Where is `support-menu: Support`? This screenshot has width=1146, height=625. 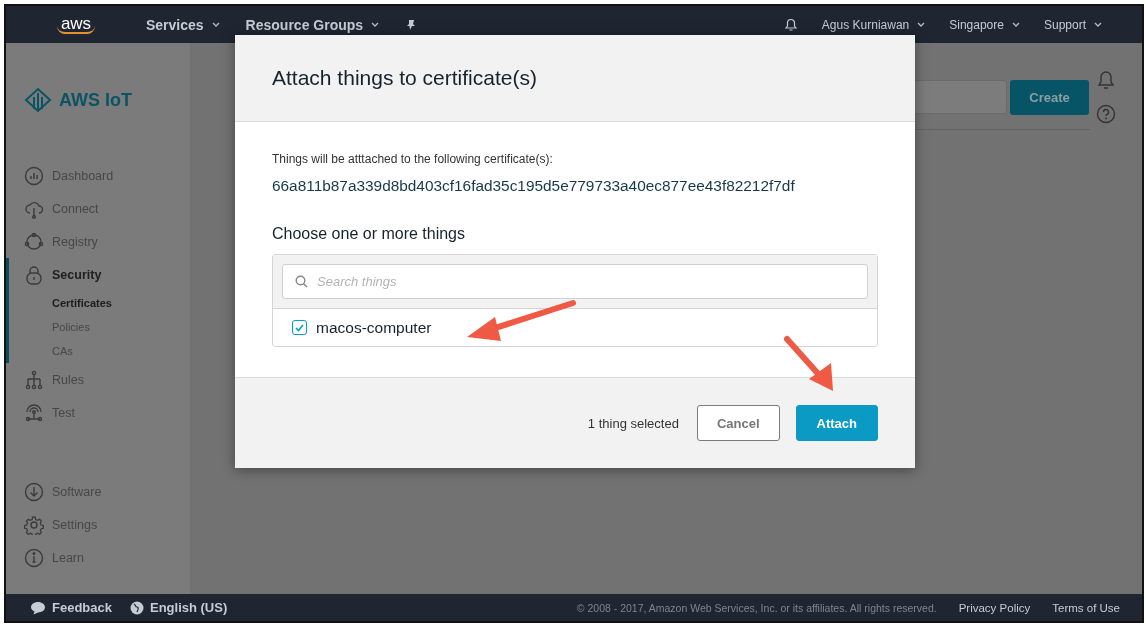 support-menu: Support is located at coordinates (1072, 24).